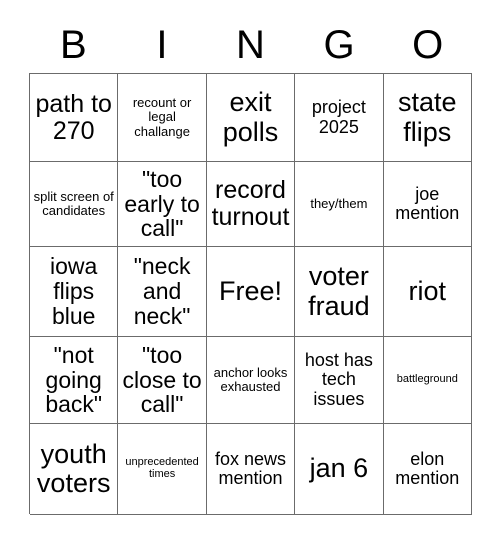 The width and height of the screenshot is (500, 544). I want to click on bingo-cell-i1: recount or legal challange, so click(162, 118).